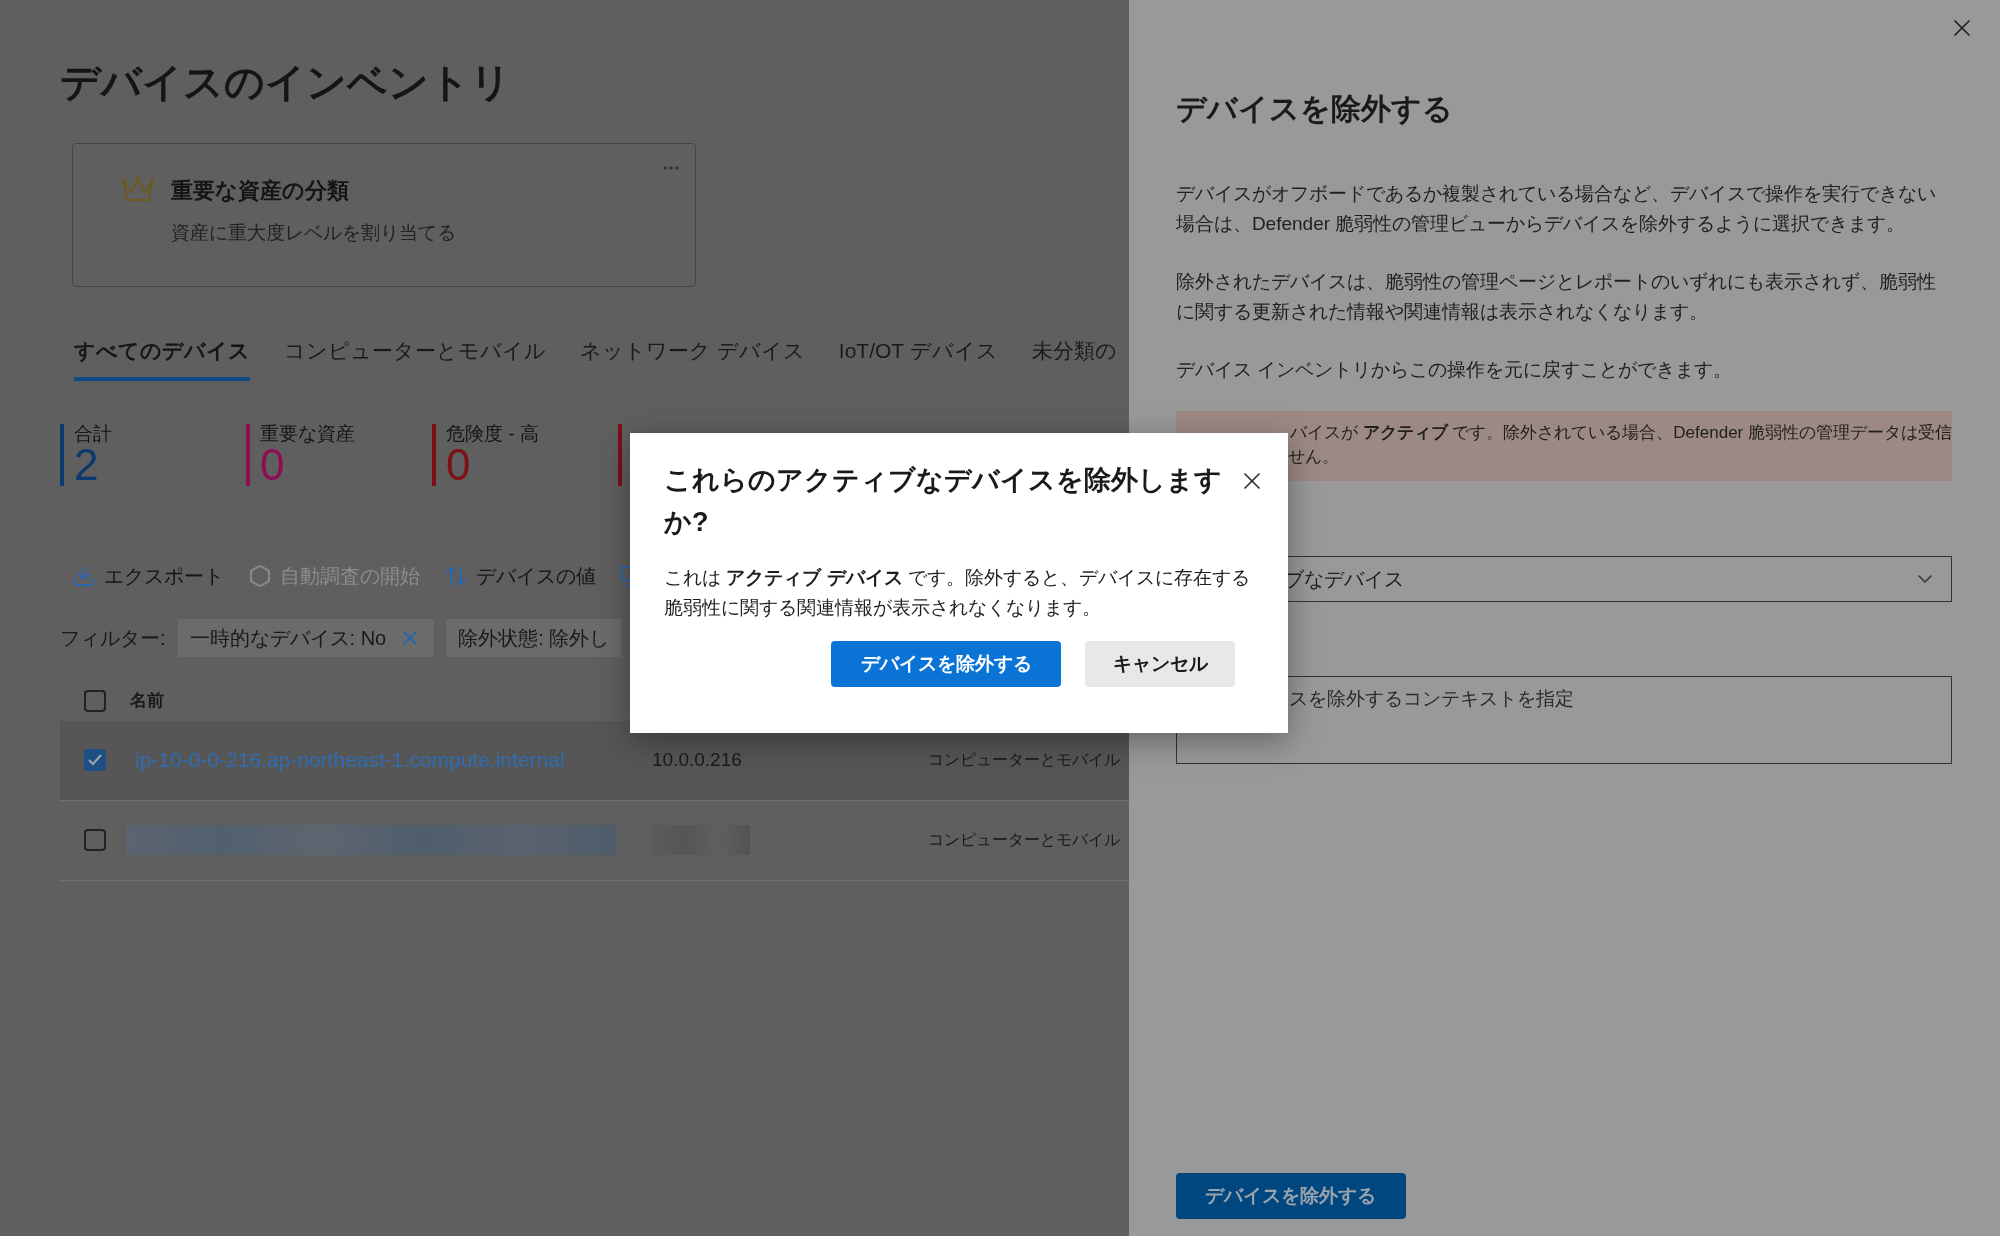 Image resolution: width=2000 pixels, height=1236 pixels. What do you see at coordinates (313, 233) in the screenshot?
I see `card-subtitle: 資産に重大度レベルを割り当てる` at bounding box center [313, 233].